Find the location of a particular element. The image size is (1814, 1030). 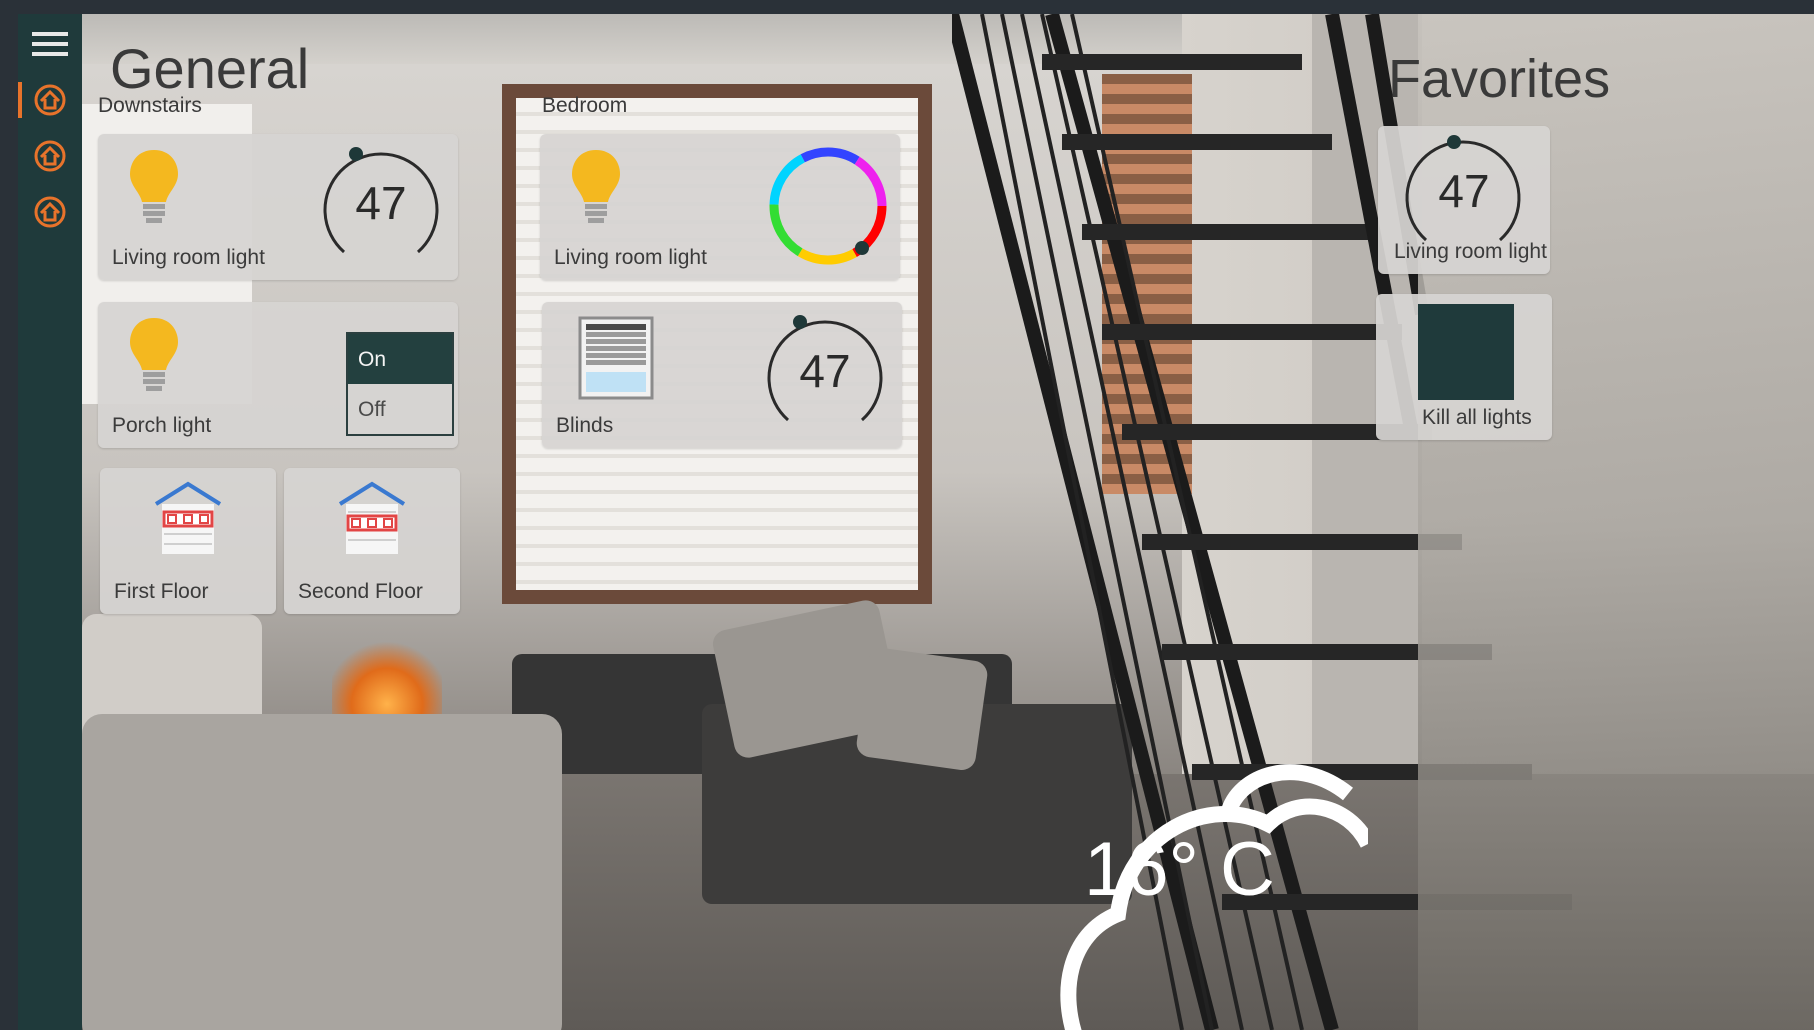

color-wheel is located at coordinates (828, 206).